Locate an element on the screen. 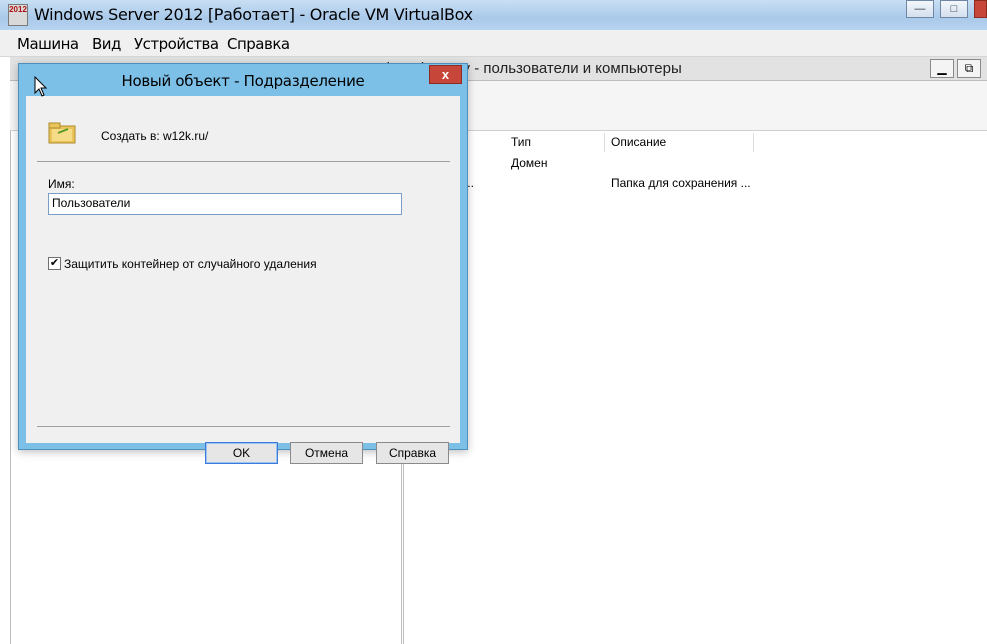 The height and width of the screenshot is (644, 987). create-in-label: Создать в: is located at coordinates (130, 136).